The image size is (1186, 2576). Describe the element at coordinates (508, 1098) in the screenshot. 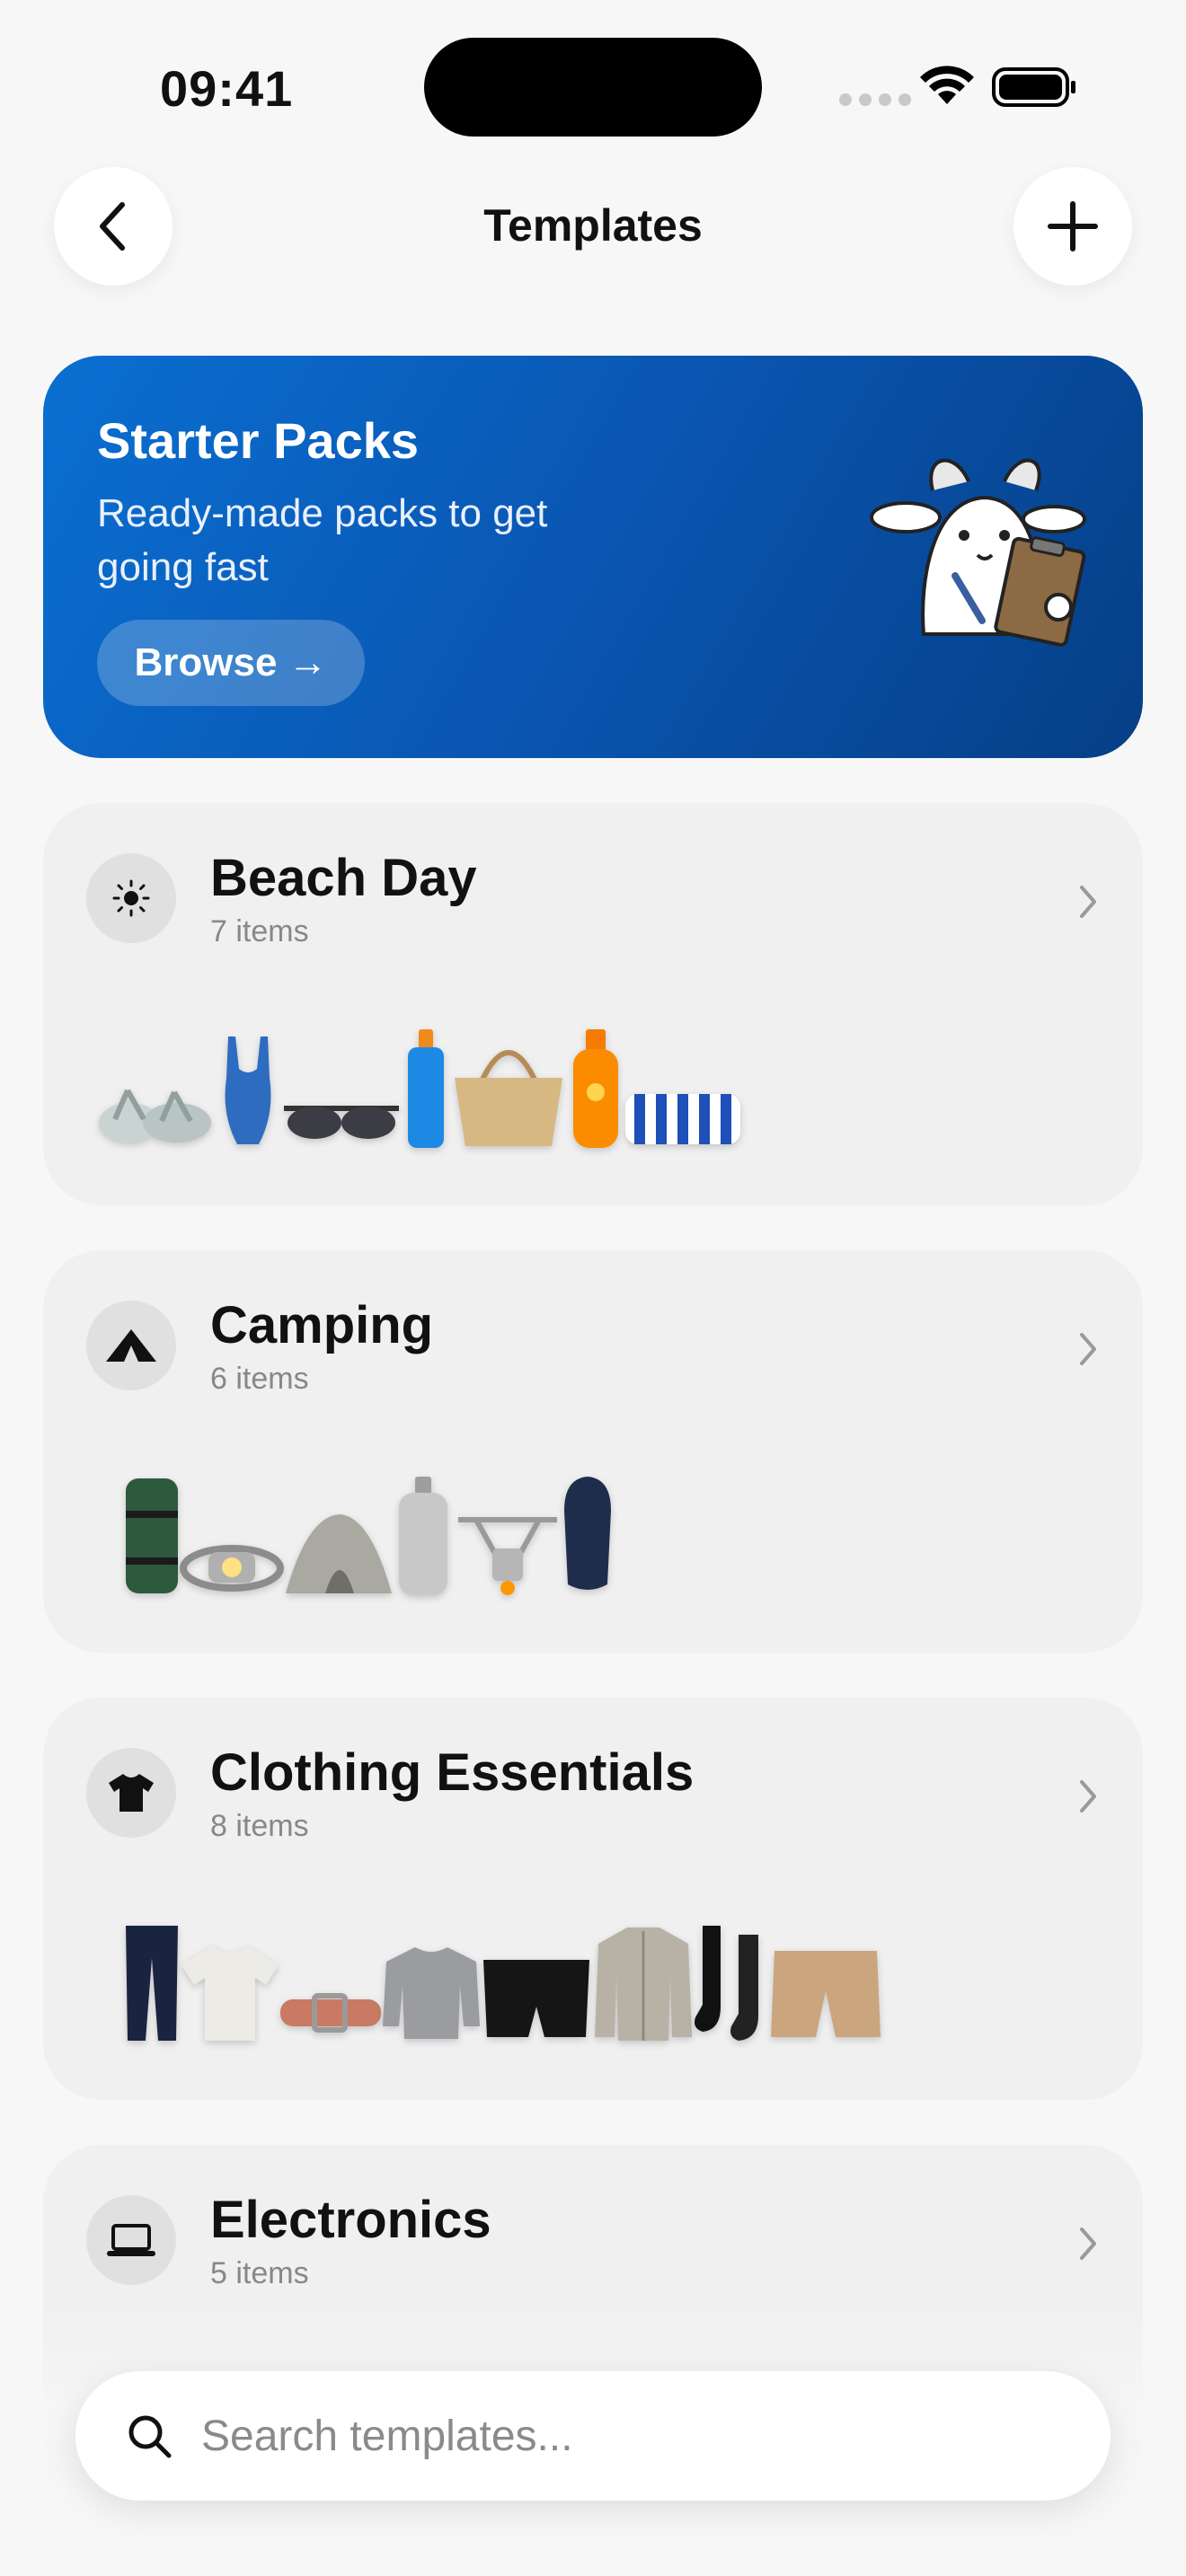

I see `straw-bag-icon` at that location.